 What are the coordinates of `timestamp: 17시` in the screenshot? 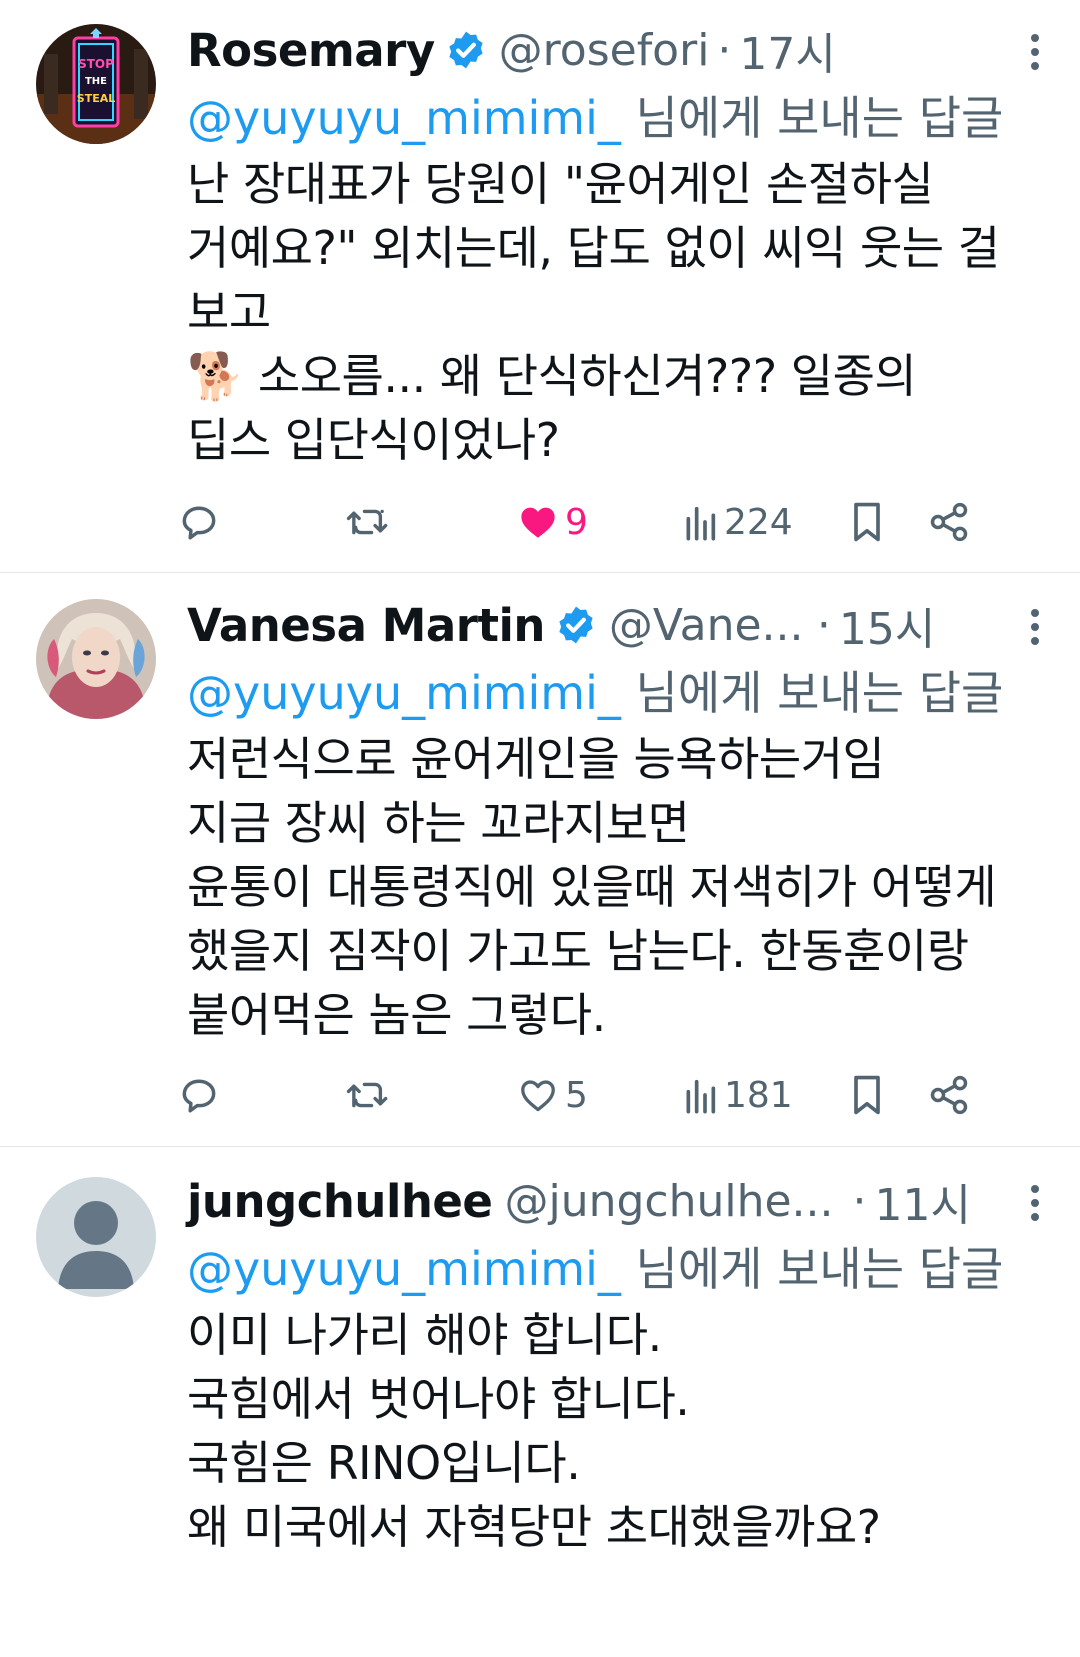 It's located at (787, 50).